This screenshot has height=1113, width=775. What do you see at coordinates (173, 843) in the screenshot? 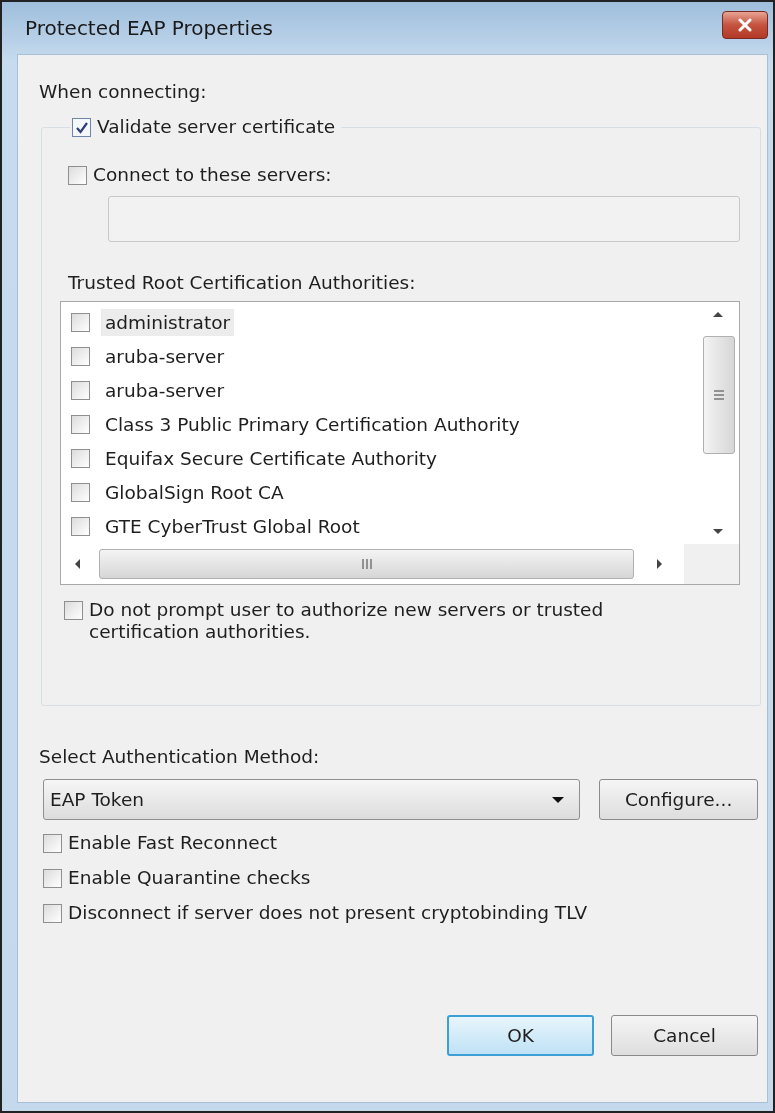
I see `checkbox-label: Enable Fast Reconnect` at bounding box center [173, 843].